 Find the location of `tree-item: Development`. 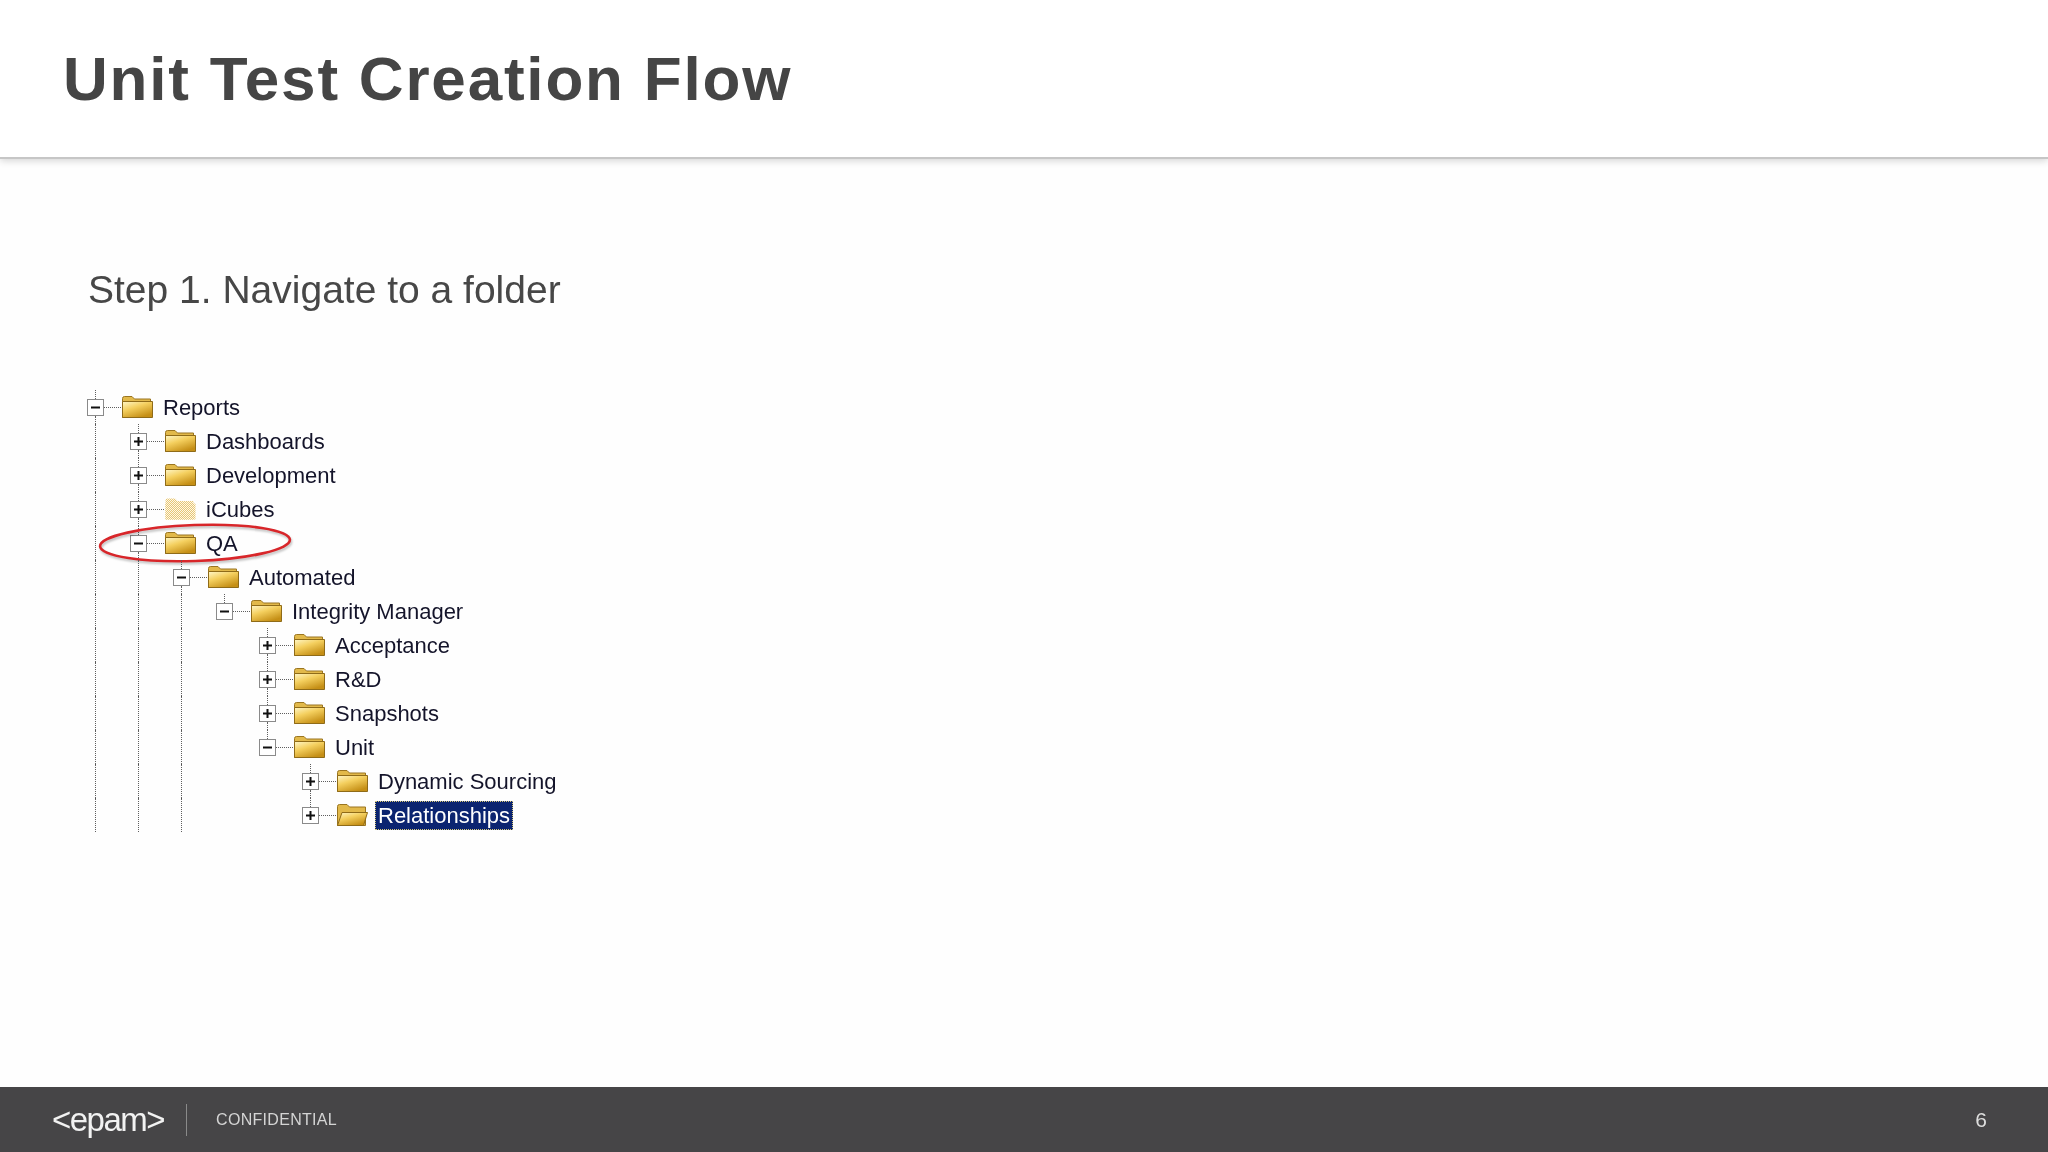

tree-item: Development is located at coordinates (271, 475).